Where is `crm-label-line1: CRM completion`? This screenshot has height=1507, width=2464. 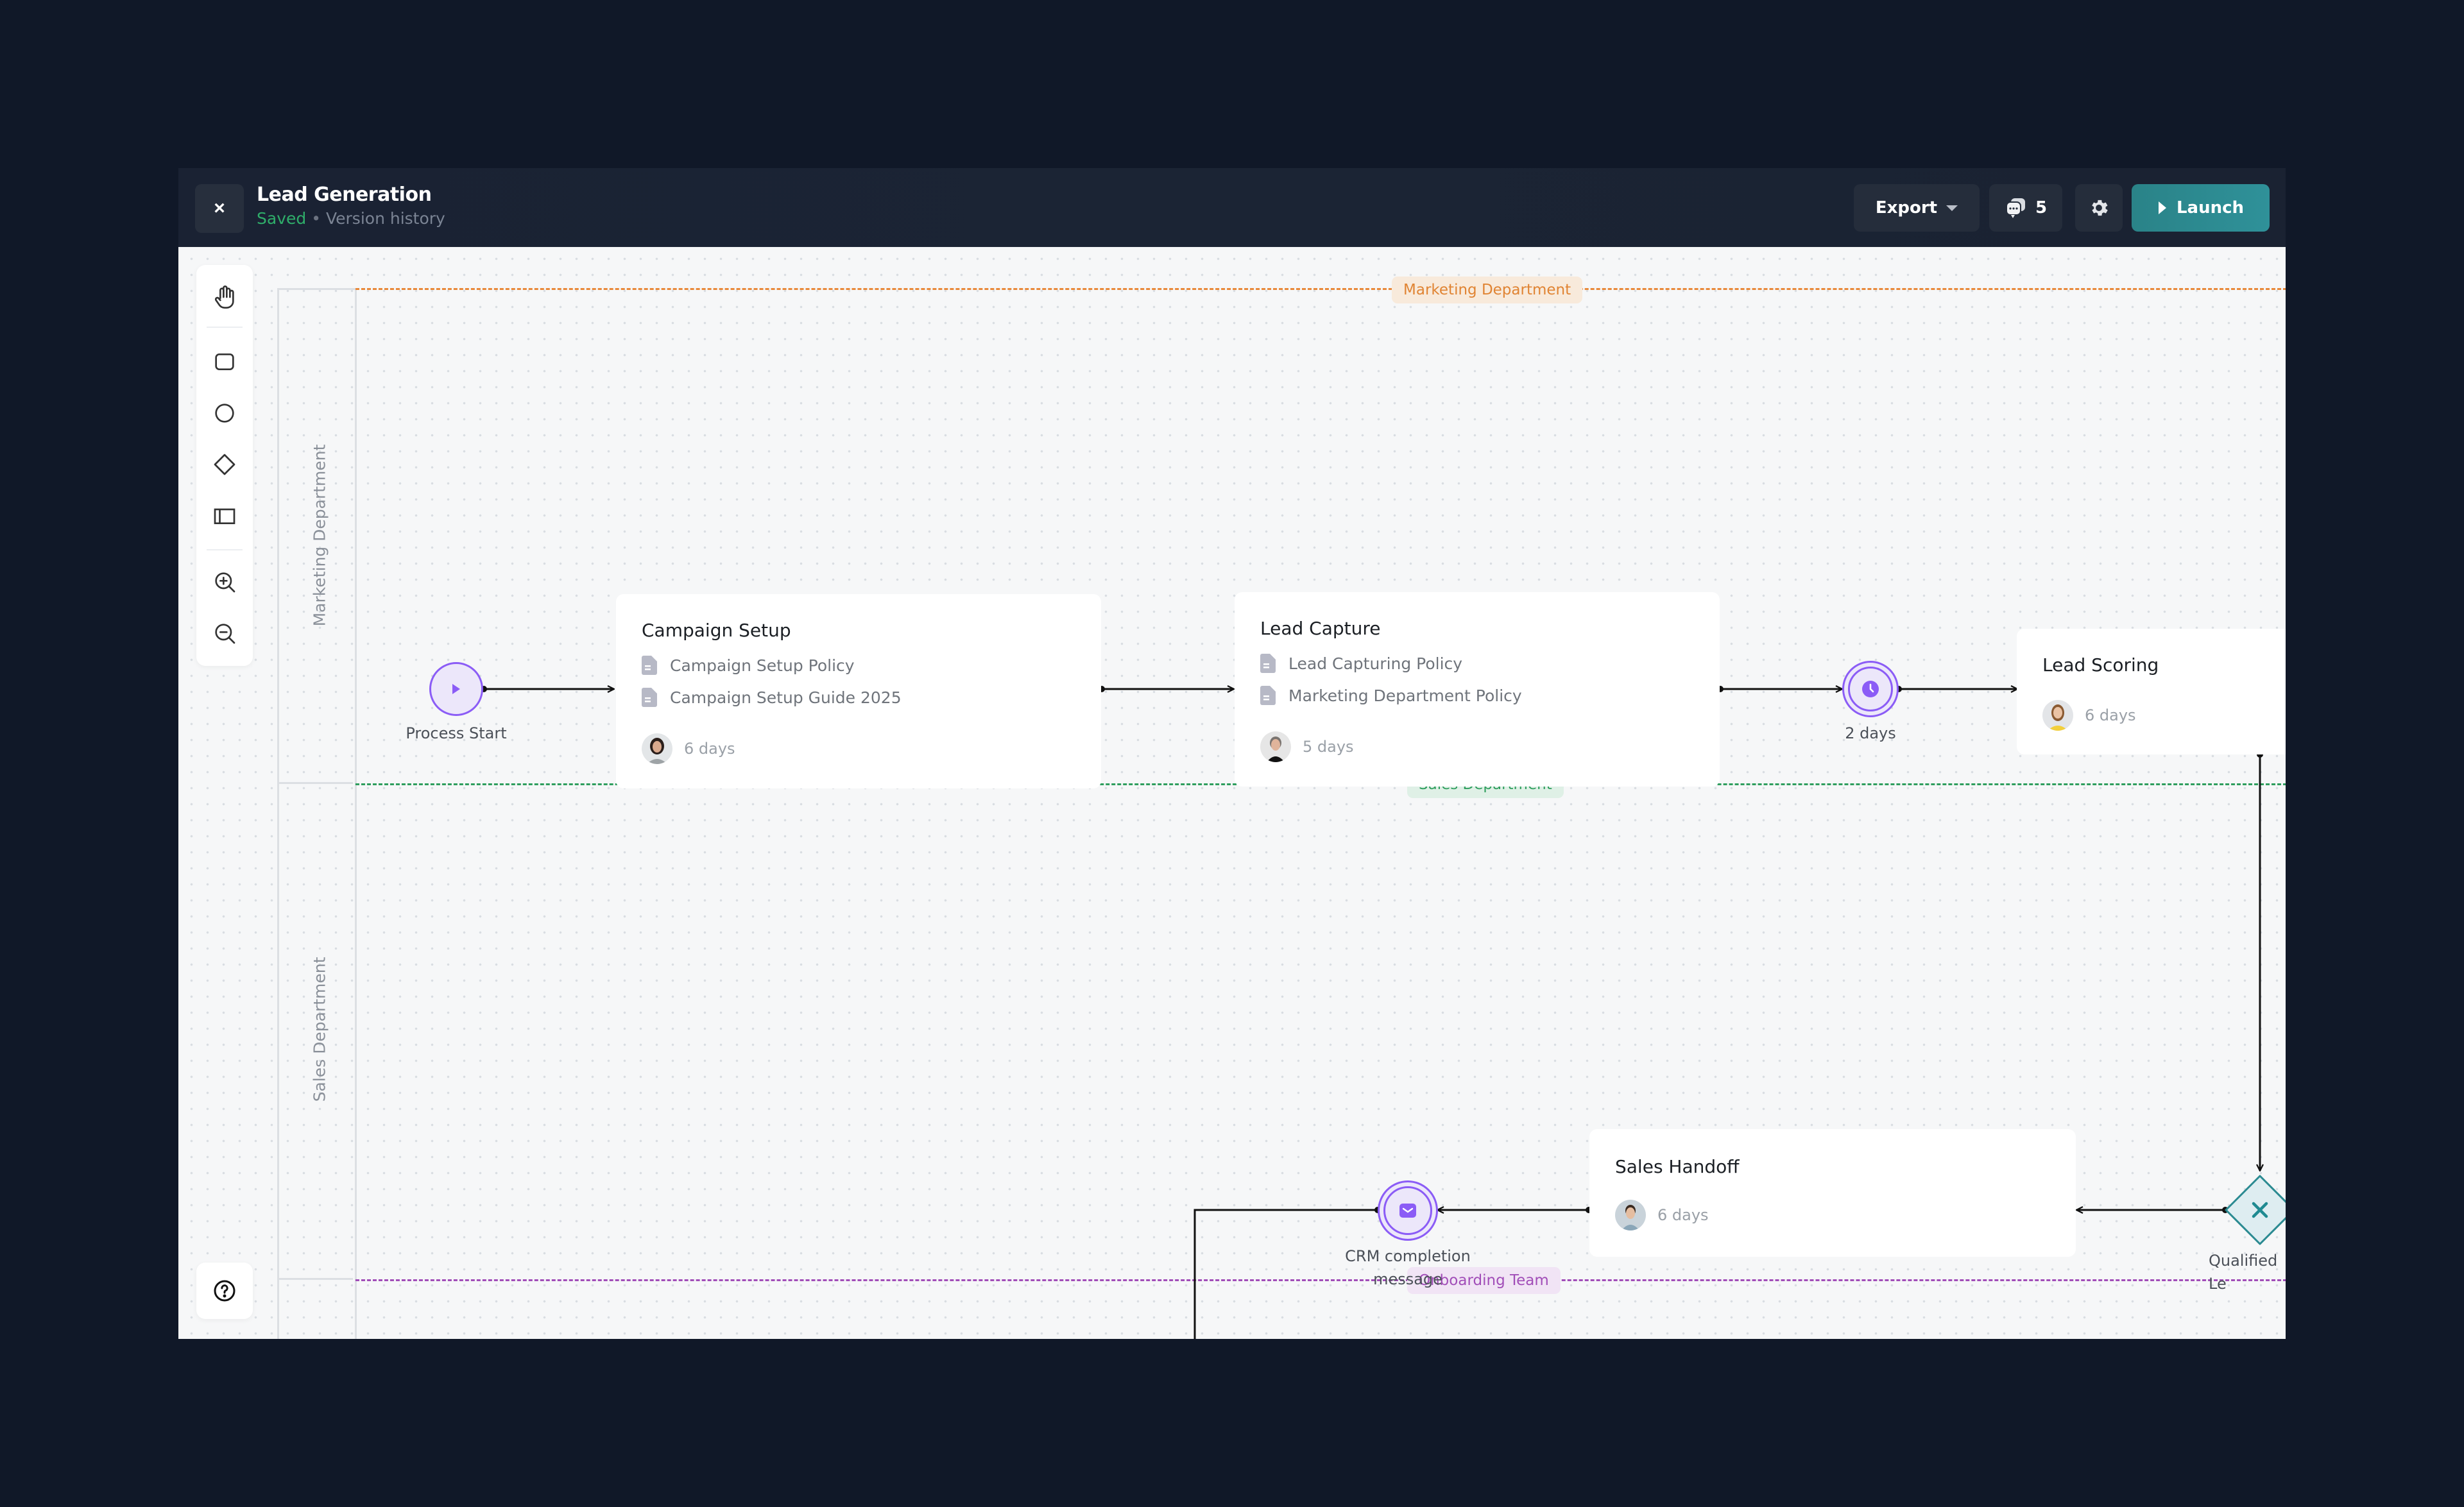 crm-label-line1: CRM completion is located at coordinates (1408, 1256).